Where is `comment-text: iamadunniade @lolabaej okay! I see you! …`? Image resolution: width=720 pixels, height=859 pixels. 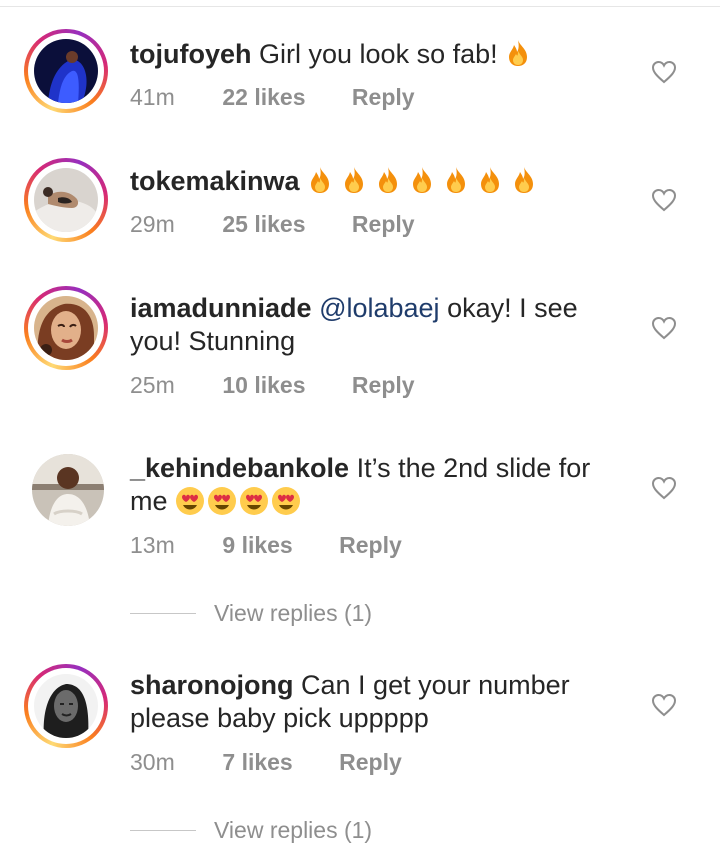
comment-text: iamadunniade @lolabaej okay! I see you! … is located at coordinates (380, 325).